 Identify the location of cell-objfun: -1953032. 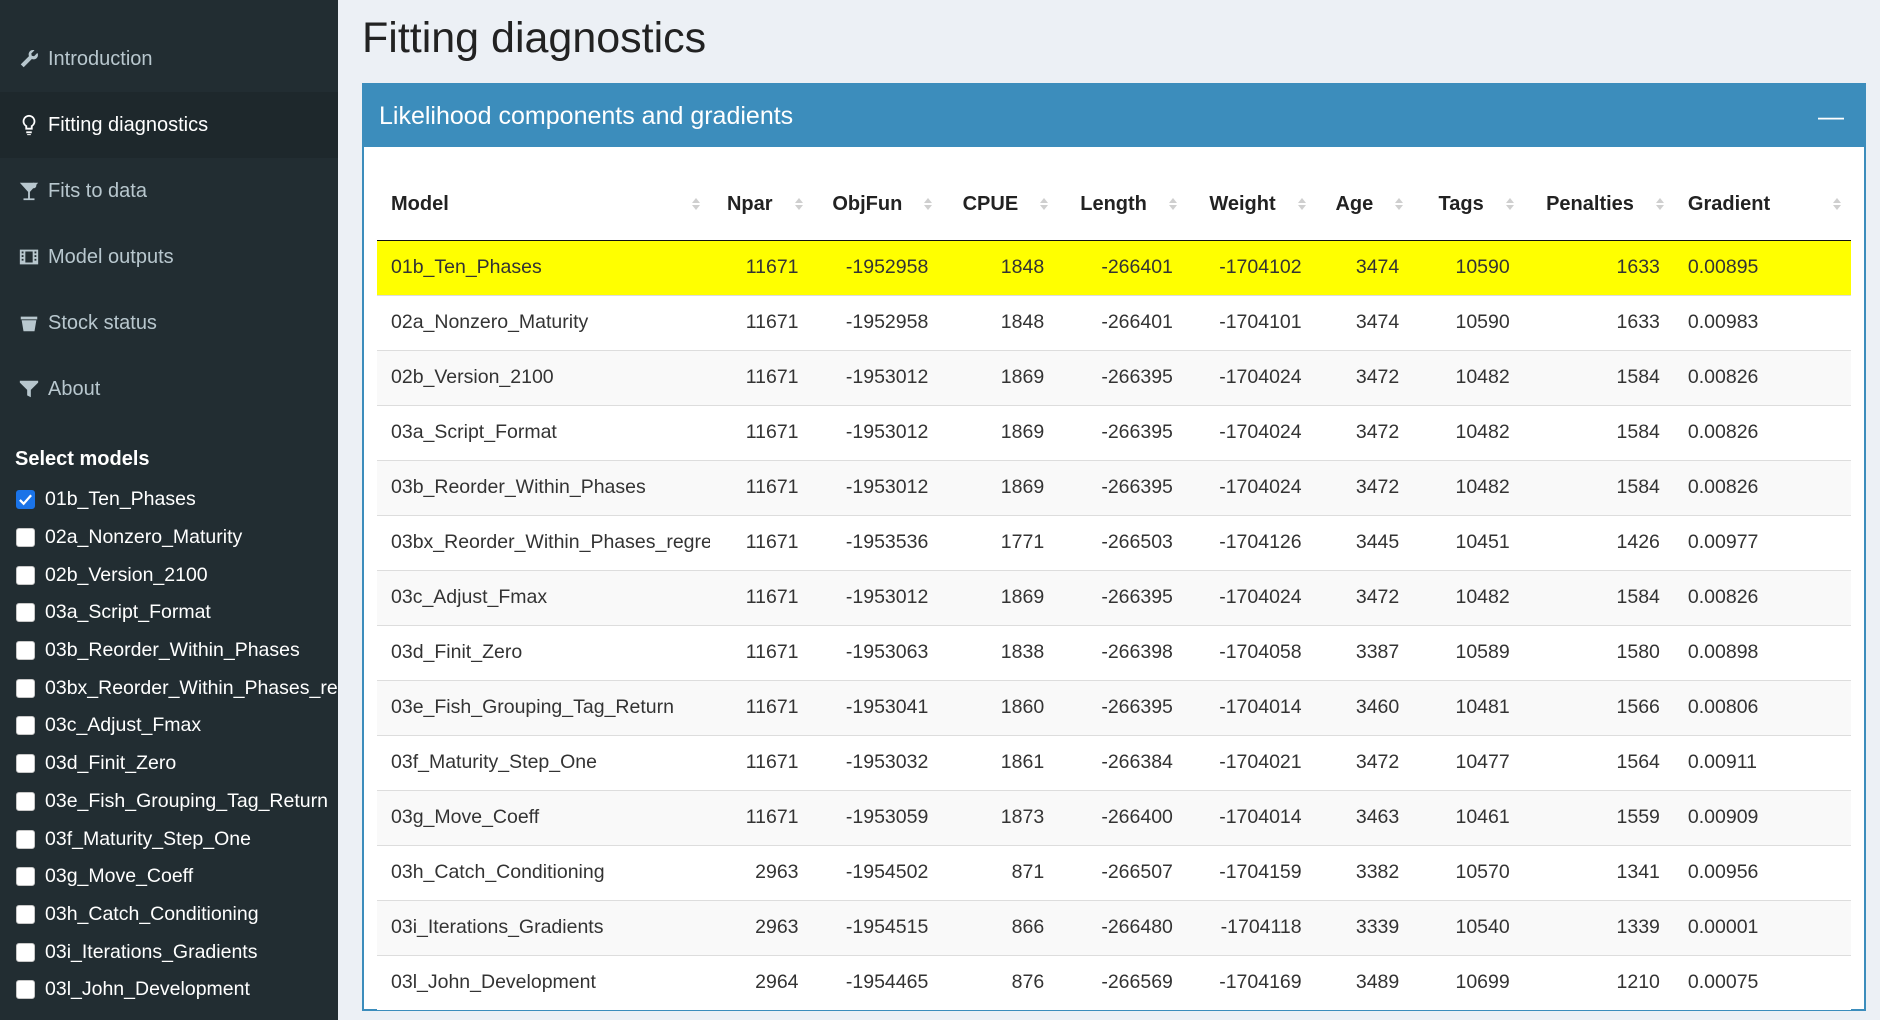
(877, 762).